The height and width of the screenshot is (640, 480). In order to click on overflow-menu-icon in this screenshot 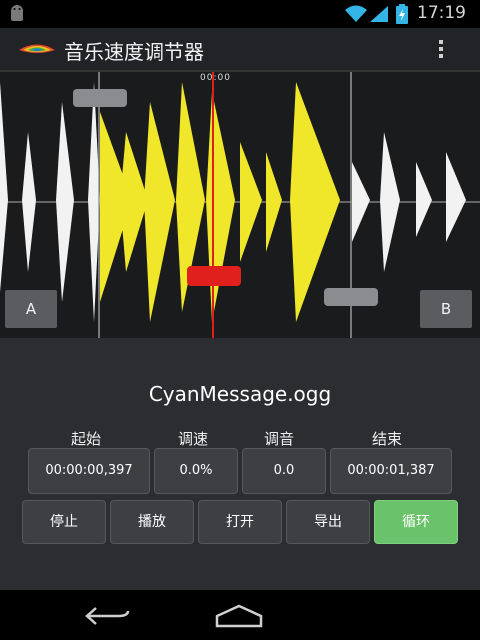, I will do `click(441, 50)`.